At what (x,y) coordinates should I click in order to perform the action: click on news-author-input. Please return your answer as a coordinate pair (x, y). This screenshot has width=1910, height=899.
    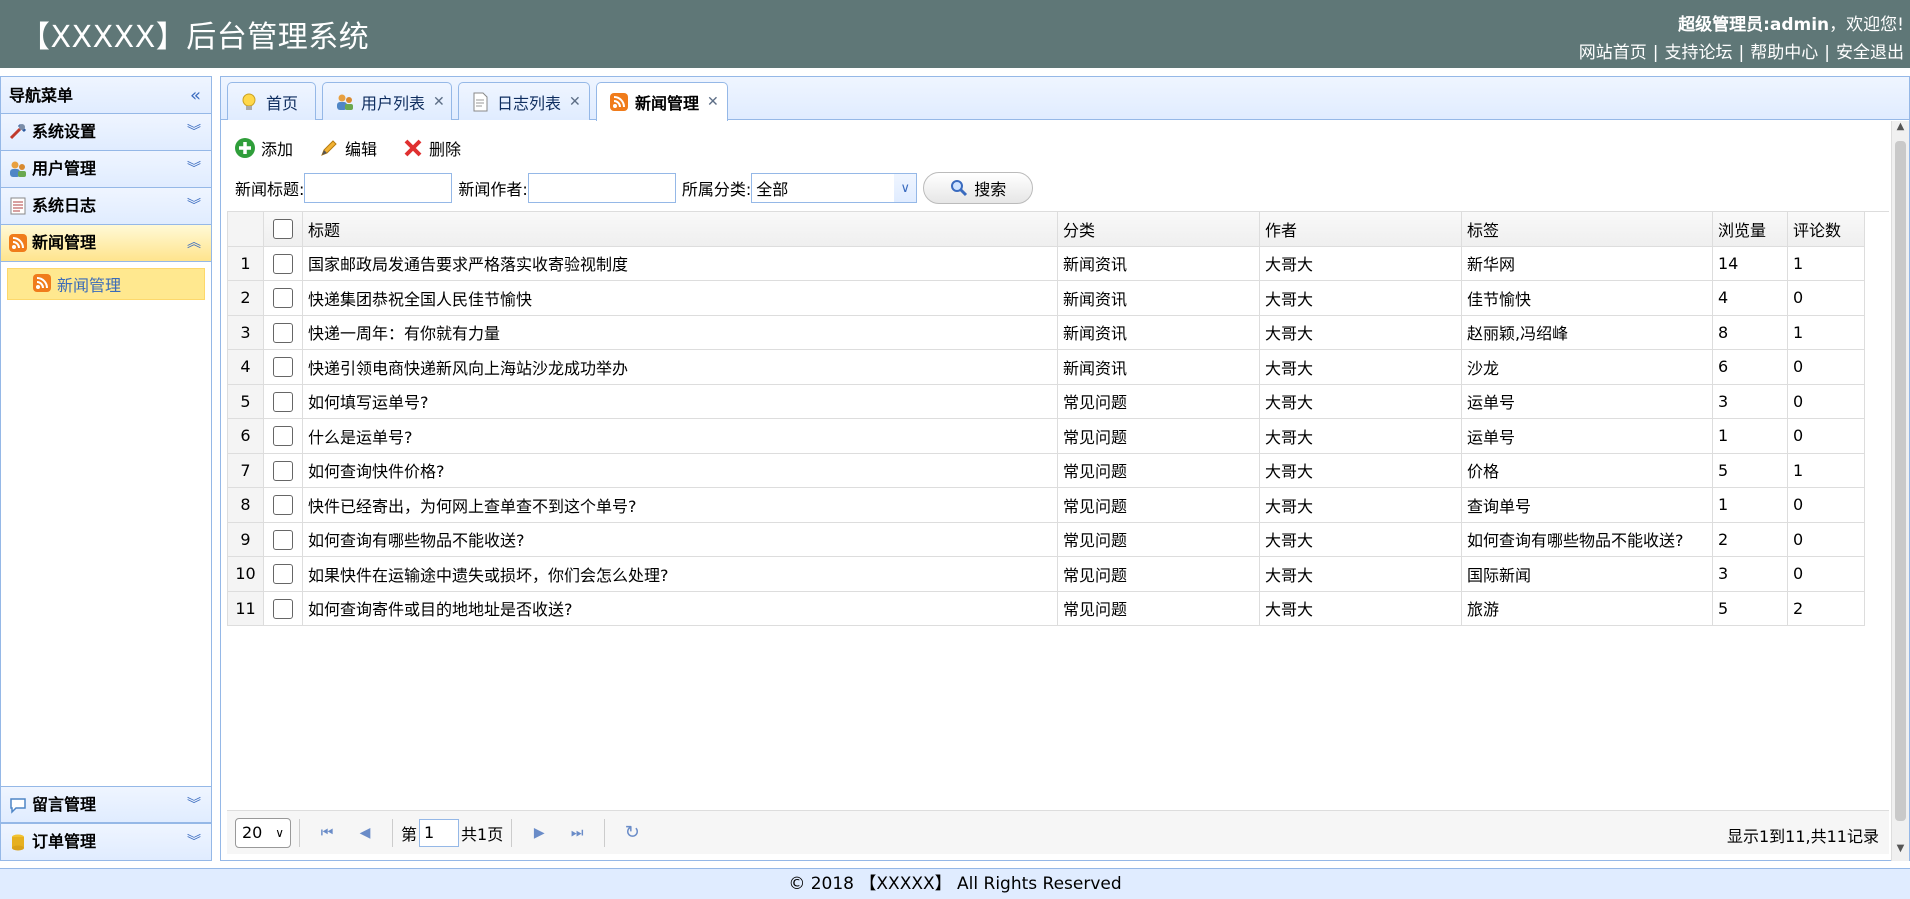
    Looking at the image, I should click on (601, 188).